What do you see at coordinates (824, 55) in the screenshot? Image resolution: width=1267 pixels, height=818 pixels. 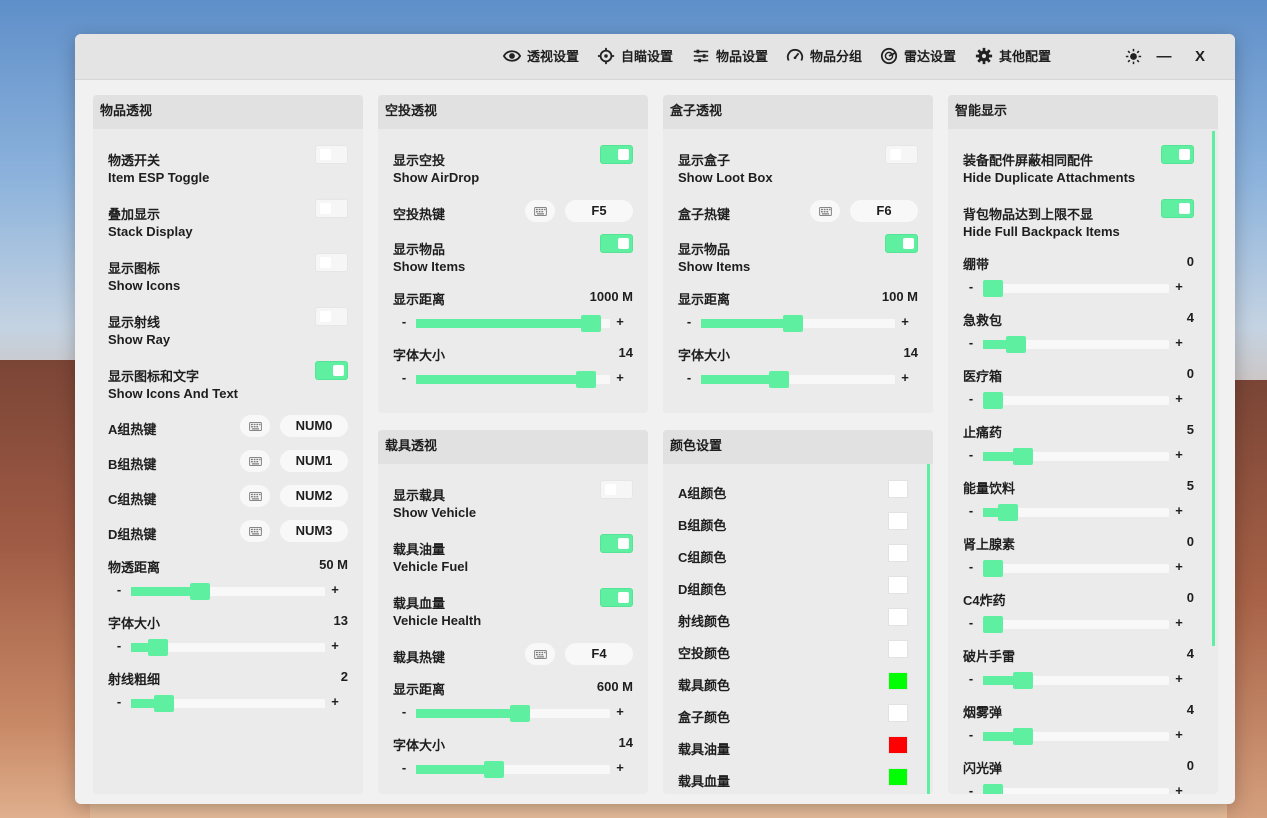 I see `nav-item-4: 物品分组` at bounding box center [824, 55].